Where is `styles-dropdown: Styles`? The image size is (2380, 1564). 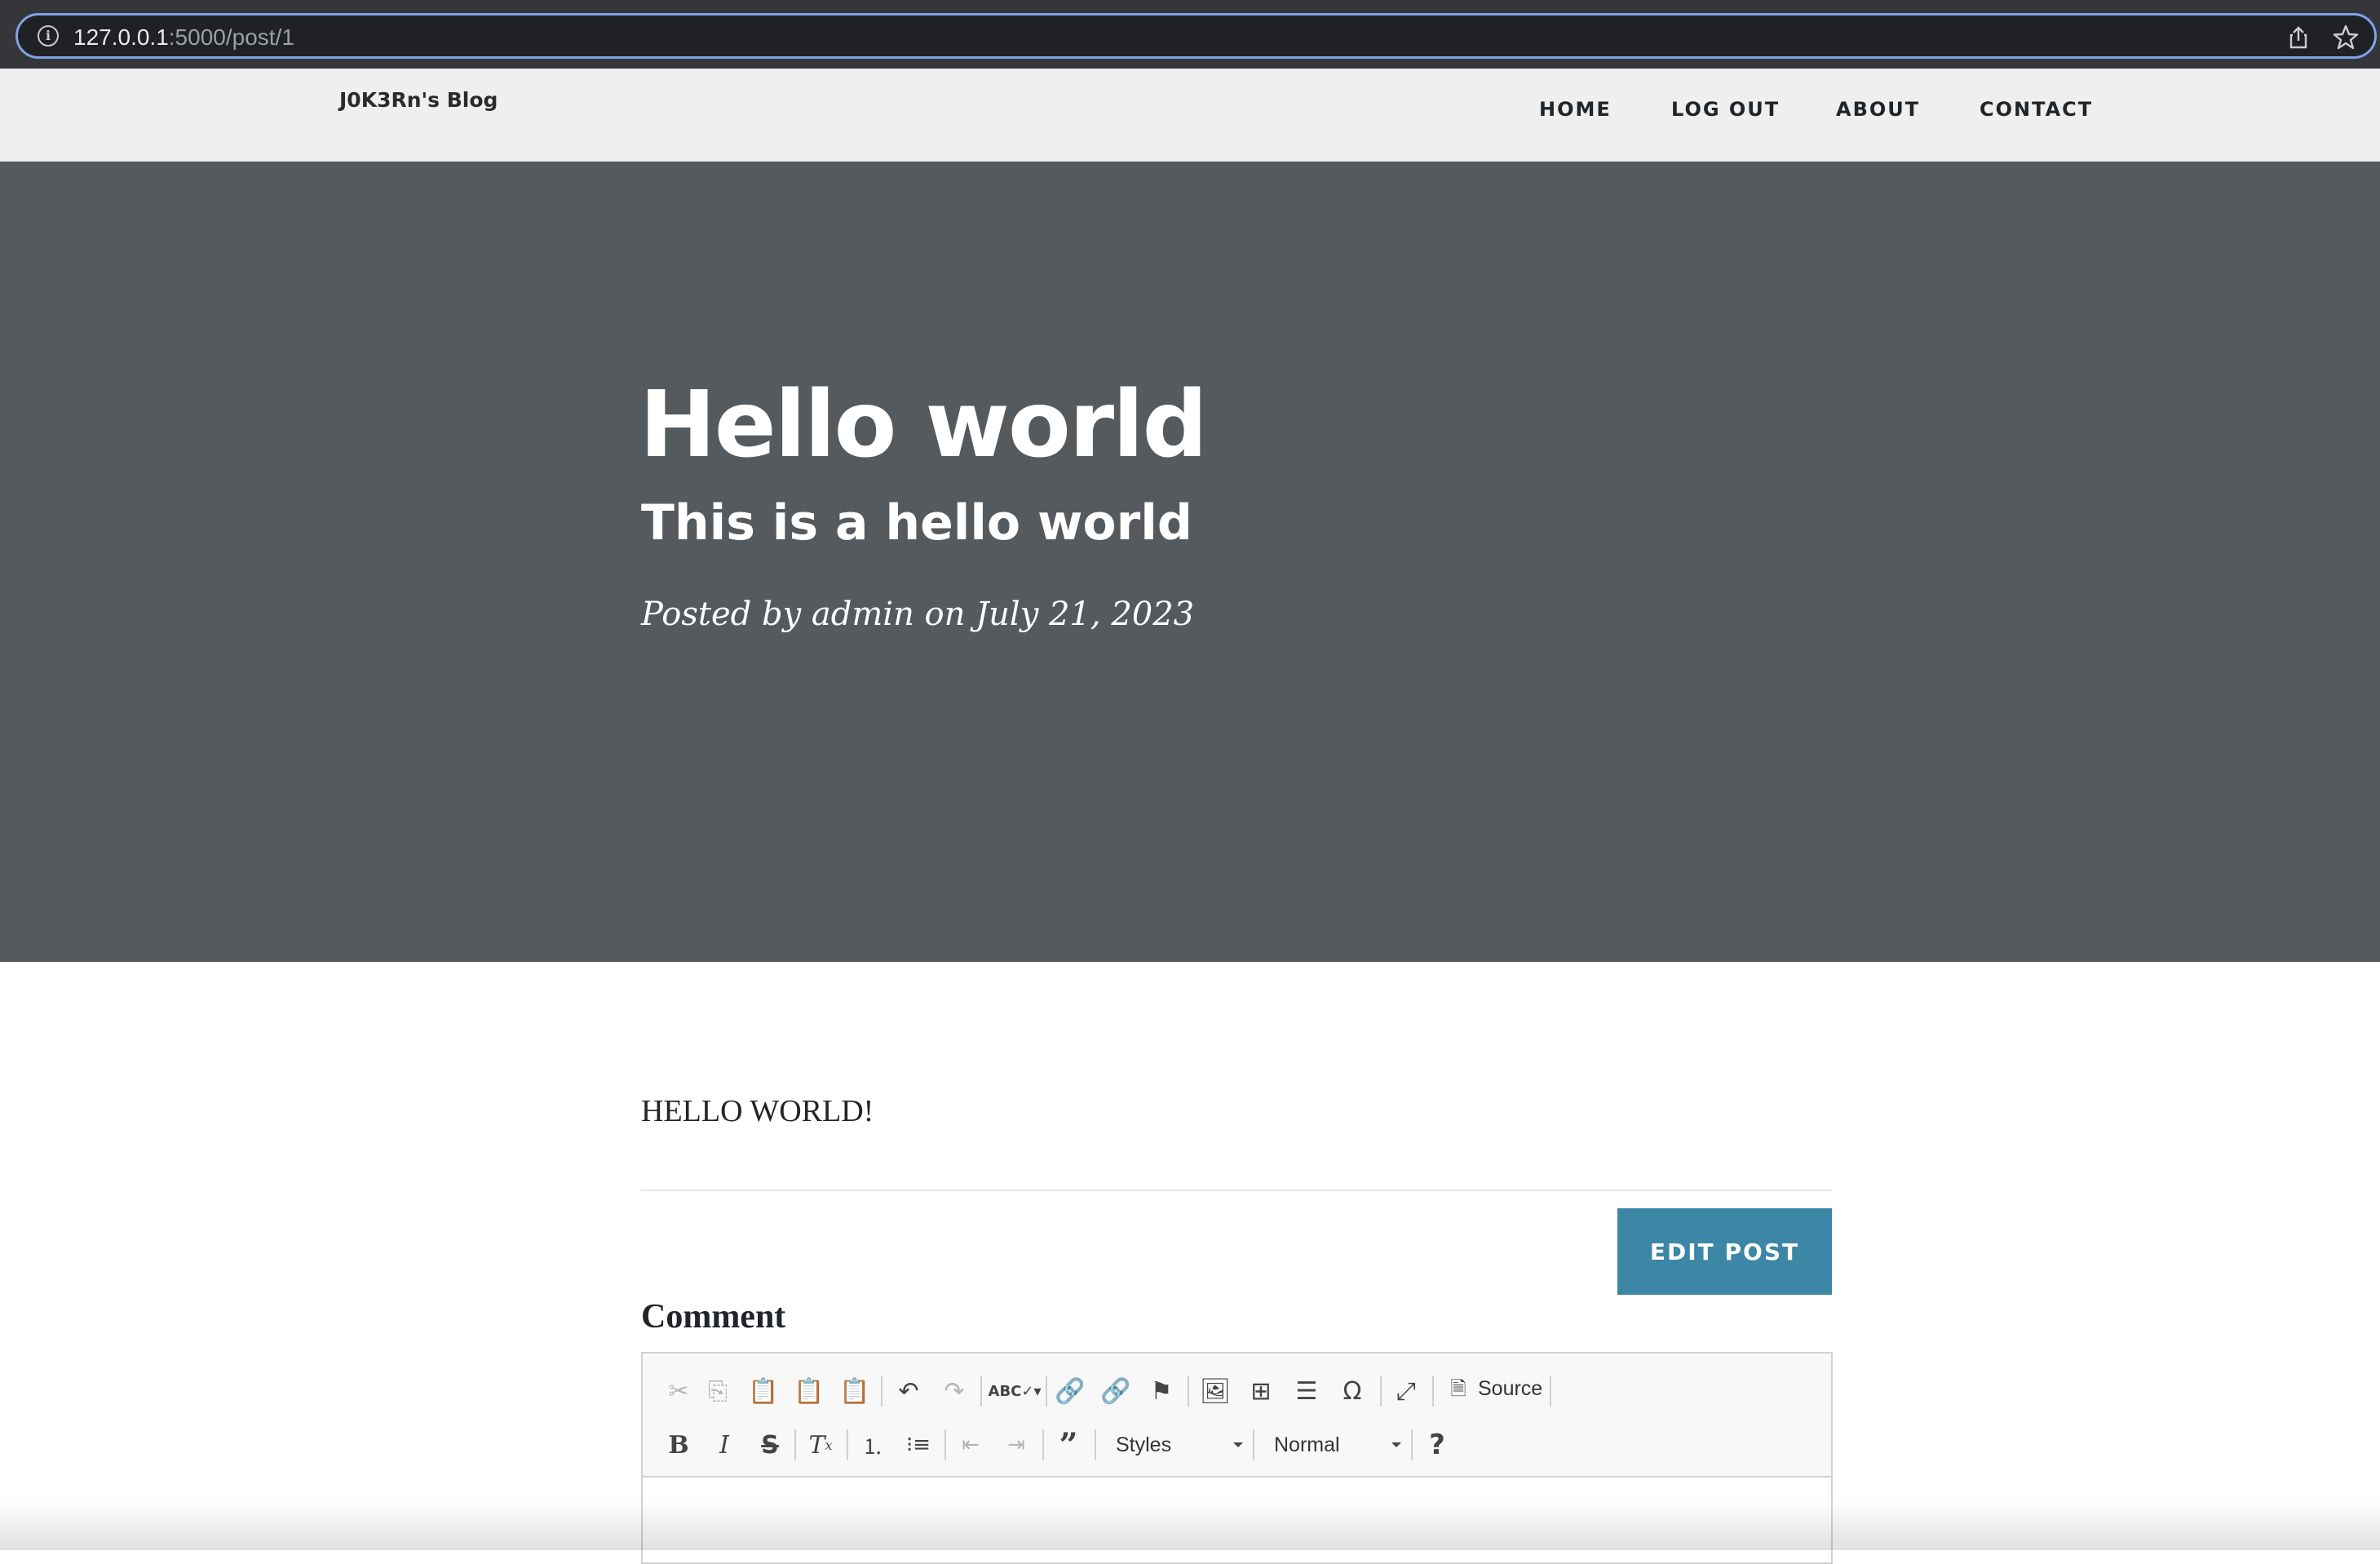
styles-dropdown: Styles is located at coordinates (1180, 1445).